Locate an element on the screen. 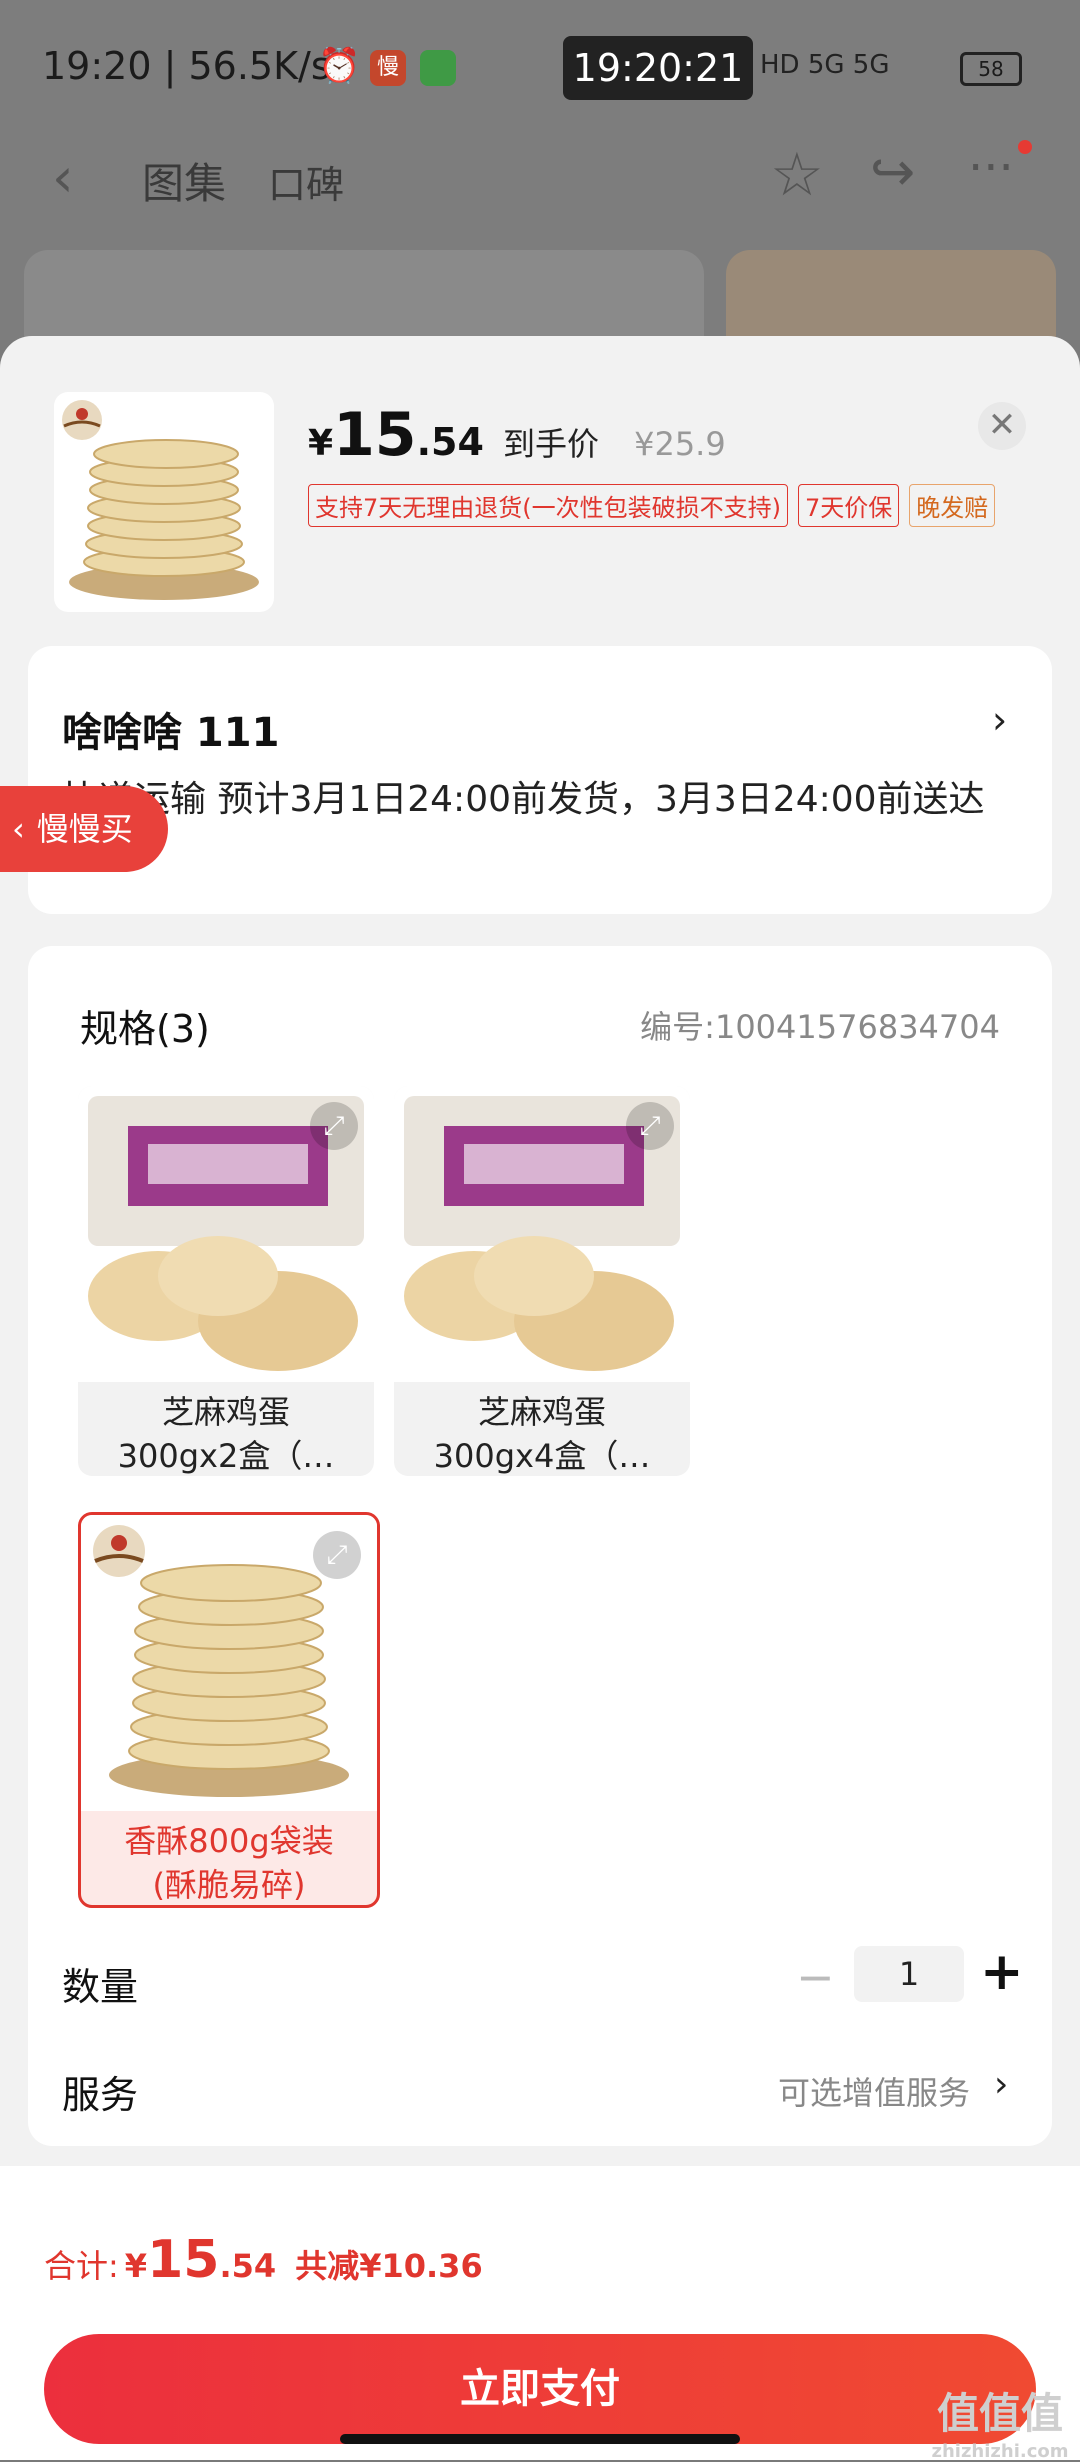 The image size is (1080, 2462). star-icon: ☆ is located at coordinates (797, 175).